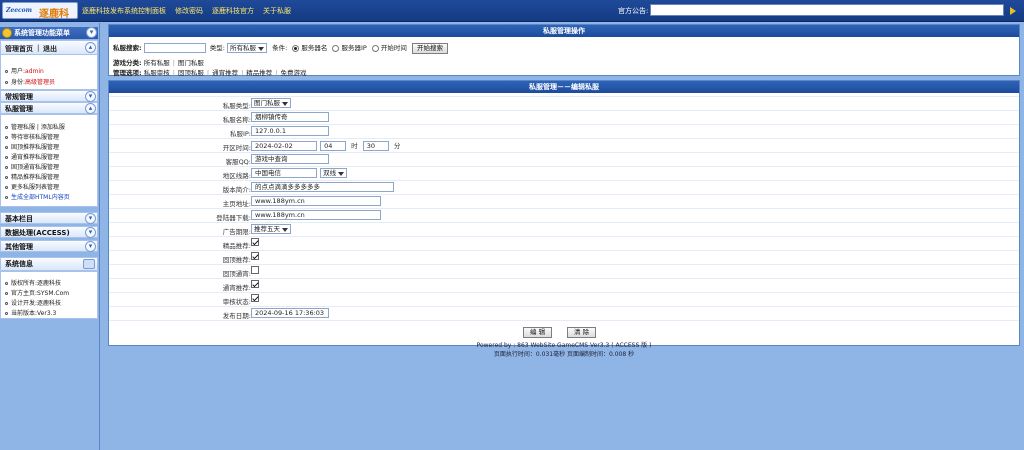 The width and height of the screenshot is (1024, 450). I want to click on homepage-input: www.188ym.cn, so click(316, 201).